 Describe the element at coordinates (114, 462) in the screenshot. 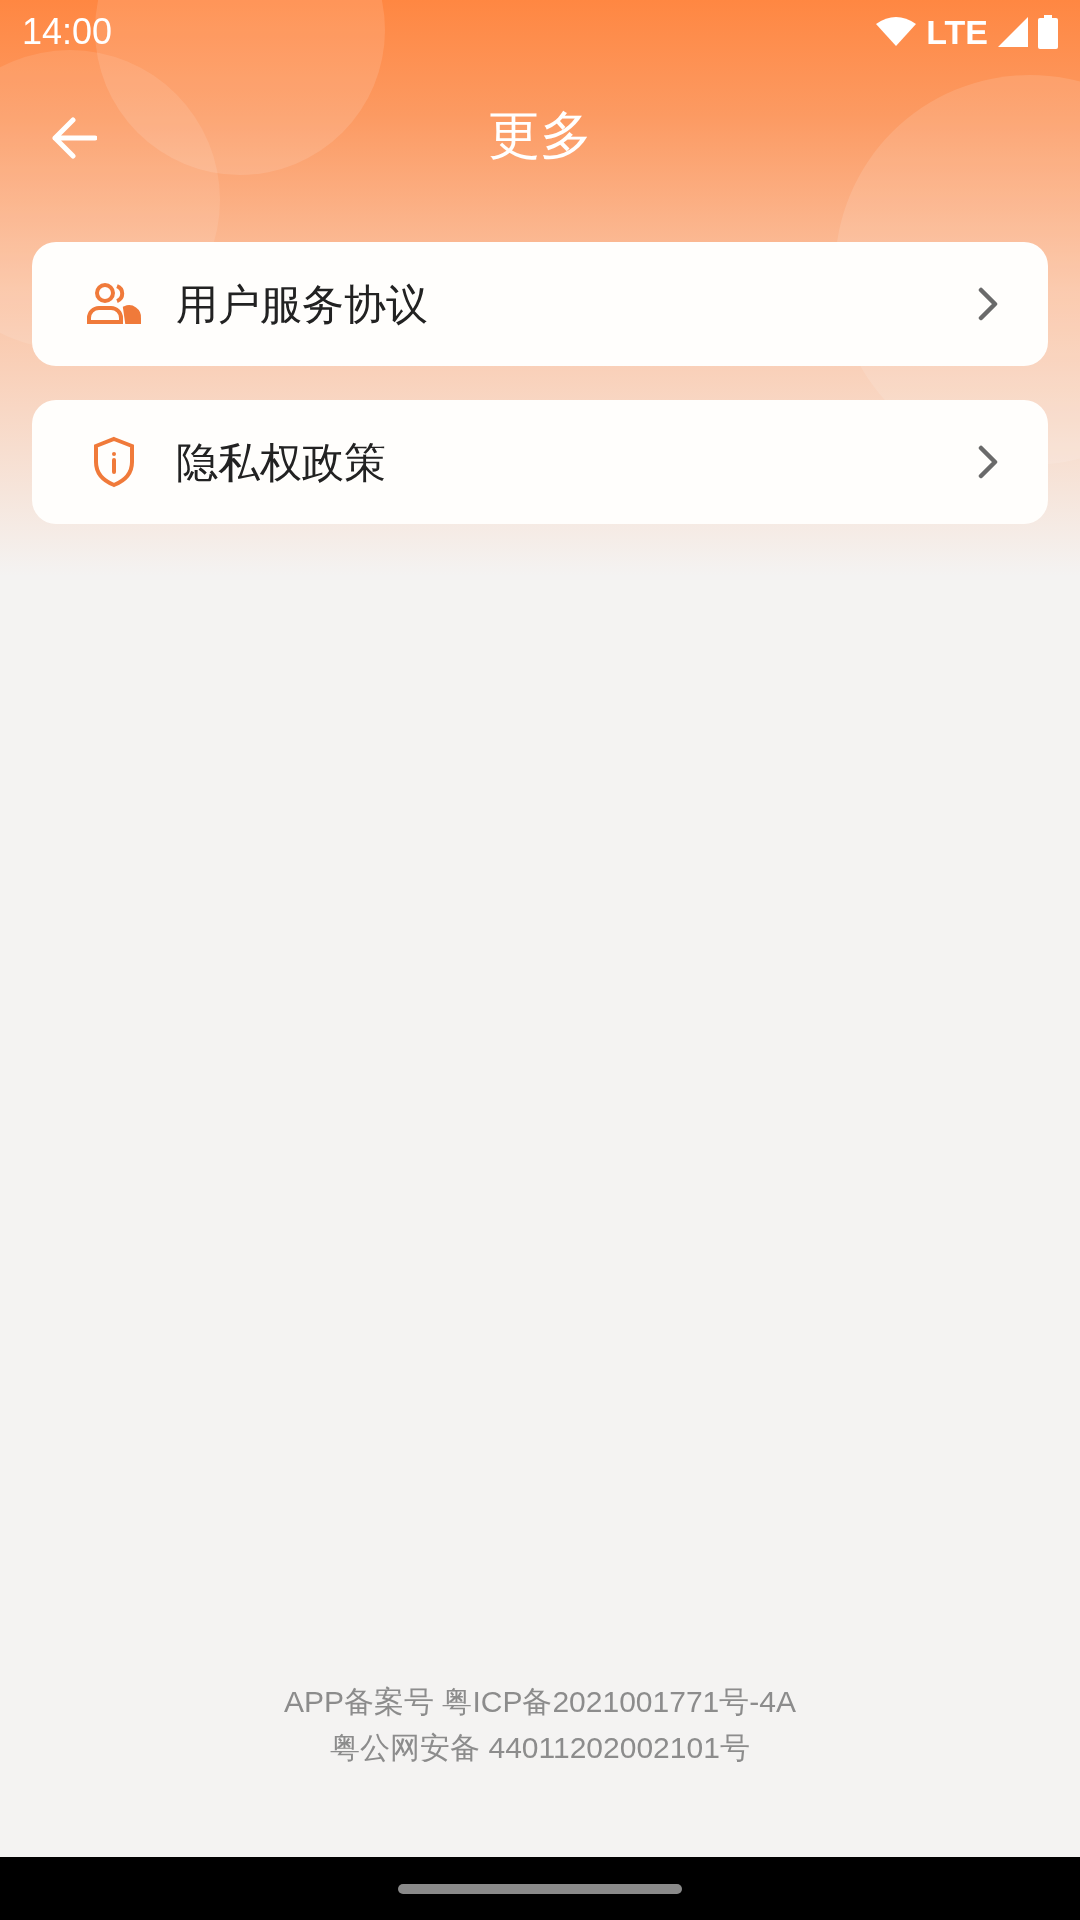

I see `shield-info-icon` at that location.